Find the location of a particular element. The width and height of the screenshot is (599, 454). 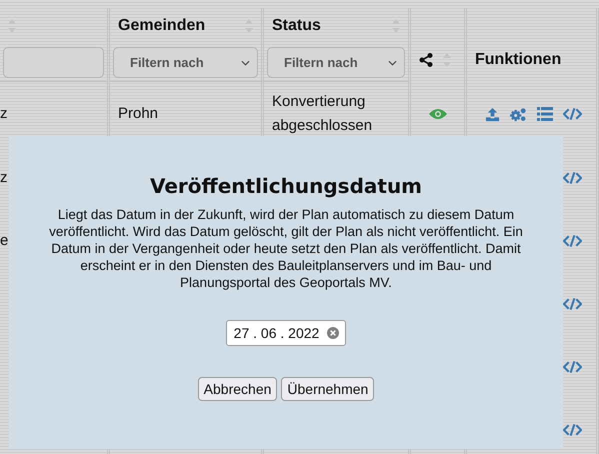

dialog-text: Liegt das Datum in der Zukunft, wird der Plan automatisch zu diesem Datum veröffentlicht. Wird das Datum gelöscht, gilt der Plan als nicht veröffentlicht. Ein Datum in der Vergangenheit oder heute setzt den Plan als veröffentlicht. Damit erscheint er in den Diensten des Bauleitplanservers und im Bau- und Planungsportal des Geoportals MV. is located at coordinates (286, 248).